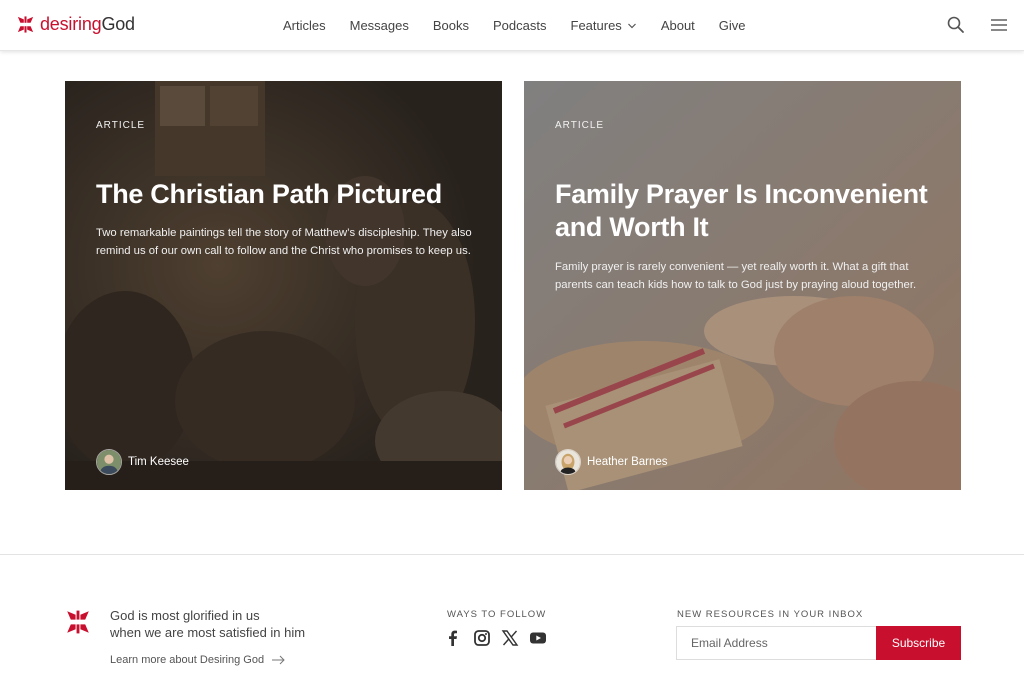 The width and height of the screenshot is (1024, 683). Describe the element at coordinates (185, 615) in the screenshot. I see `tagline-line-1: God is most glorified in us` at that location.